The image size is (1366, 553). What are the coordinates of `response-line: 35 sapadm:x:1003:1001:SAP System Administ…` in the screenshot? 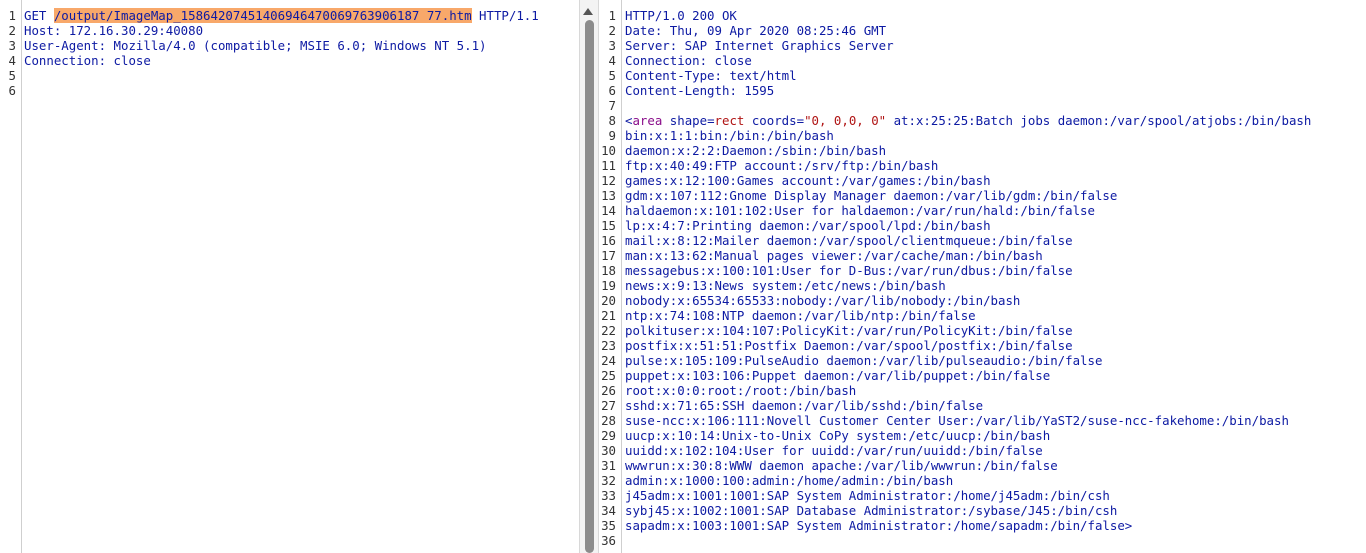 It's located at (982, 525).